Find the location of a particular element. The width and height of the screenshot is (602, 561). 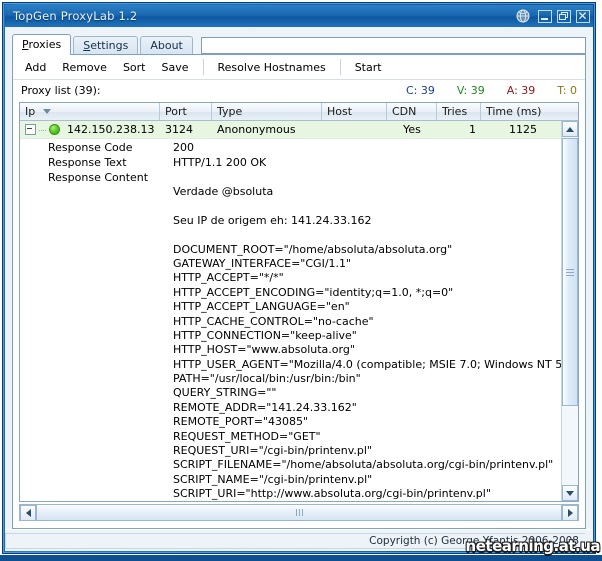

horizontal-scrollbar-thumb is located at coordinates (299, 512).